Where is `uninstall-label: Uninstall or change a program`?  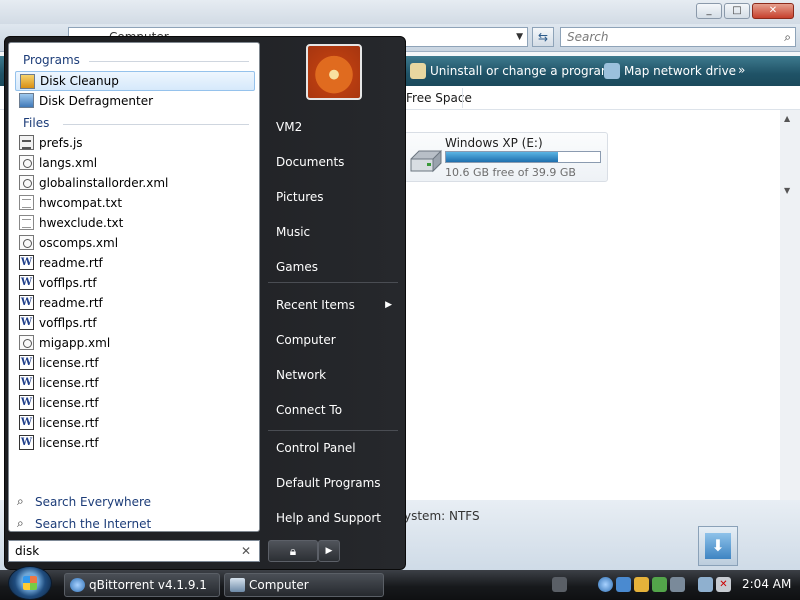 uninstall-label: Uninstall or change a program is located at coordinates (521, 71).